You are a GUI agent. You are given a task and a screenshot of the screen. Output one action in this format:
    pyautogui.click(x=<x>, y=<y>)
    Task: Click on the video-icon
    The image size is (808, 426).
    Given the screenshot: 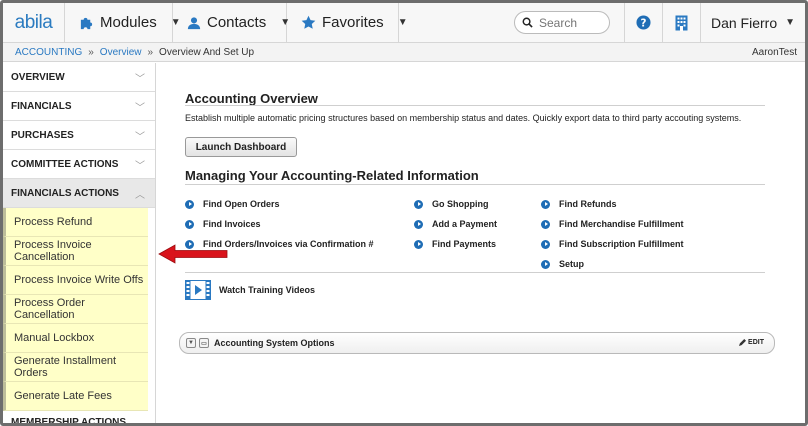 What is the action you would take?
    pyautogui.click(x=198, y=290)
    